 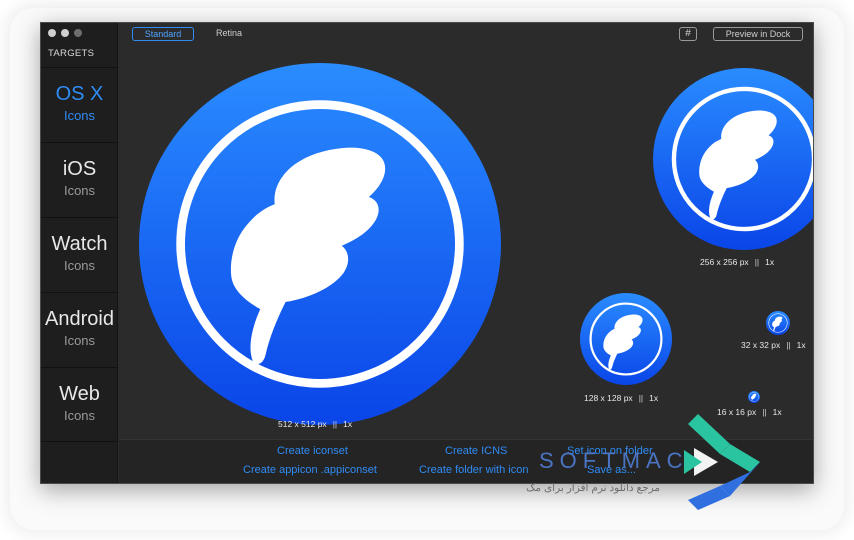 I want to click on sidebar-item-web: Web Icons, so click(x=79, y=404).